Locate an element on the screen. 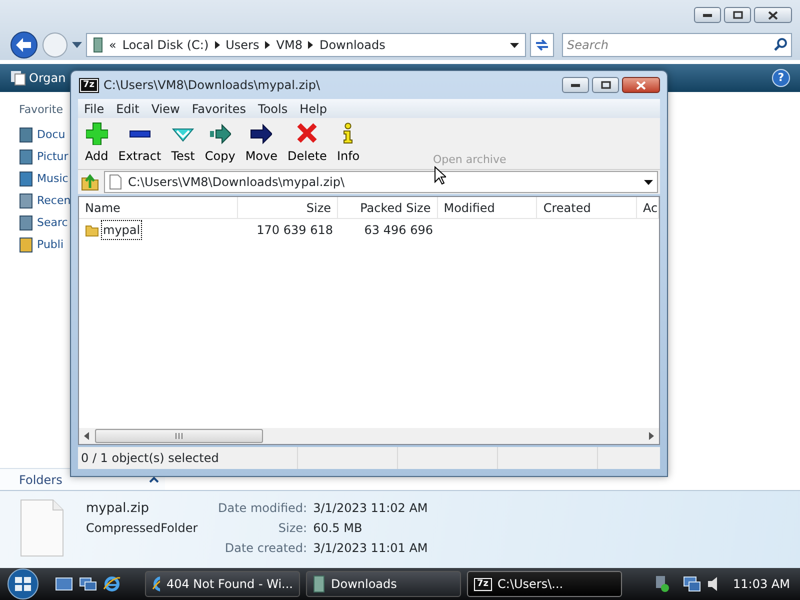  breadcrumb-overflow: « is located at coordinates (112, 45).